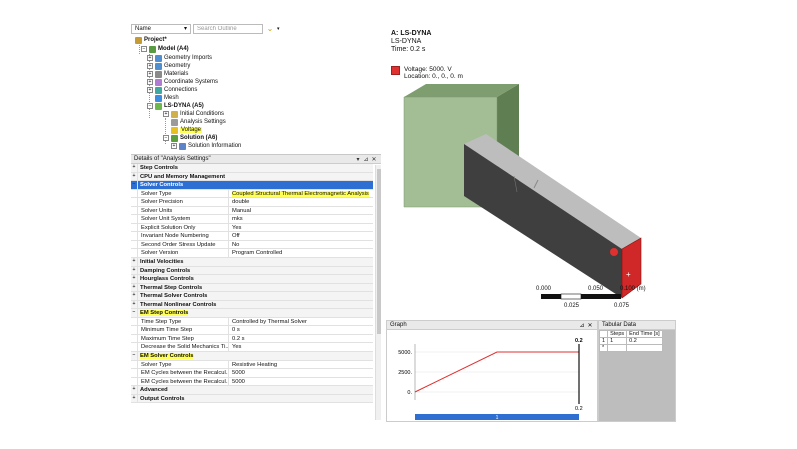 The height and width of the screenshot is (449, 797). I want to click on prop-row: Invariant Node Numbering Off, so click(252, 236).